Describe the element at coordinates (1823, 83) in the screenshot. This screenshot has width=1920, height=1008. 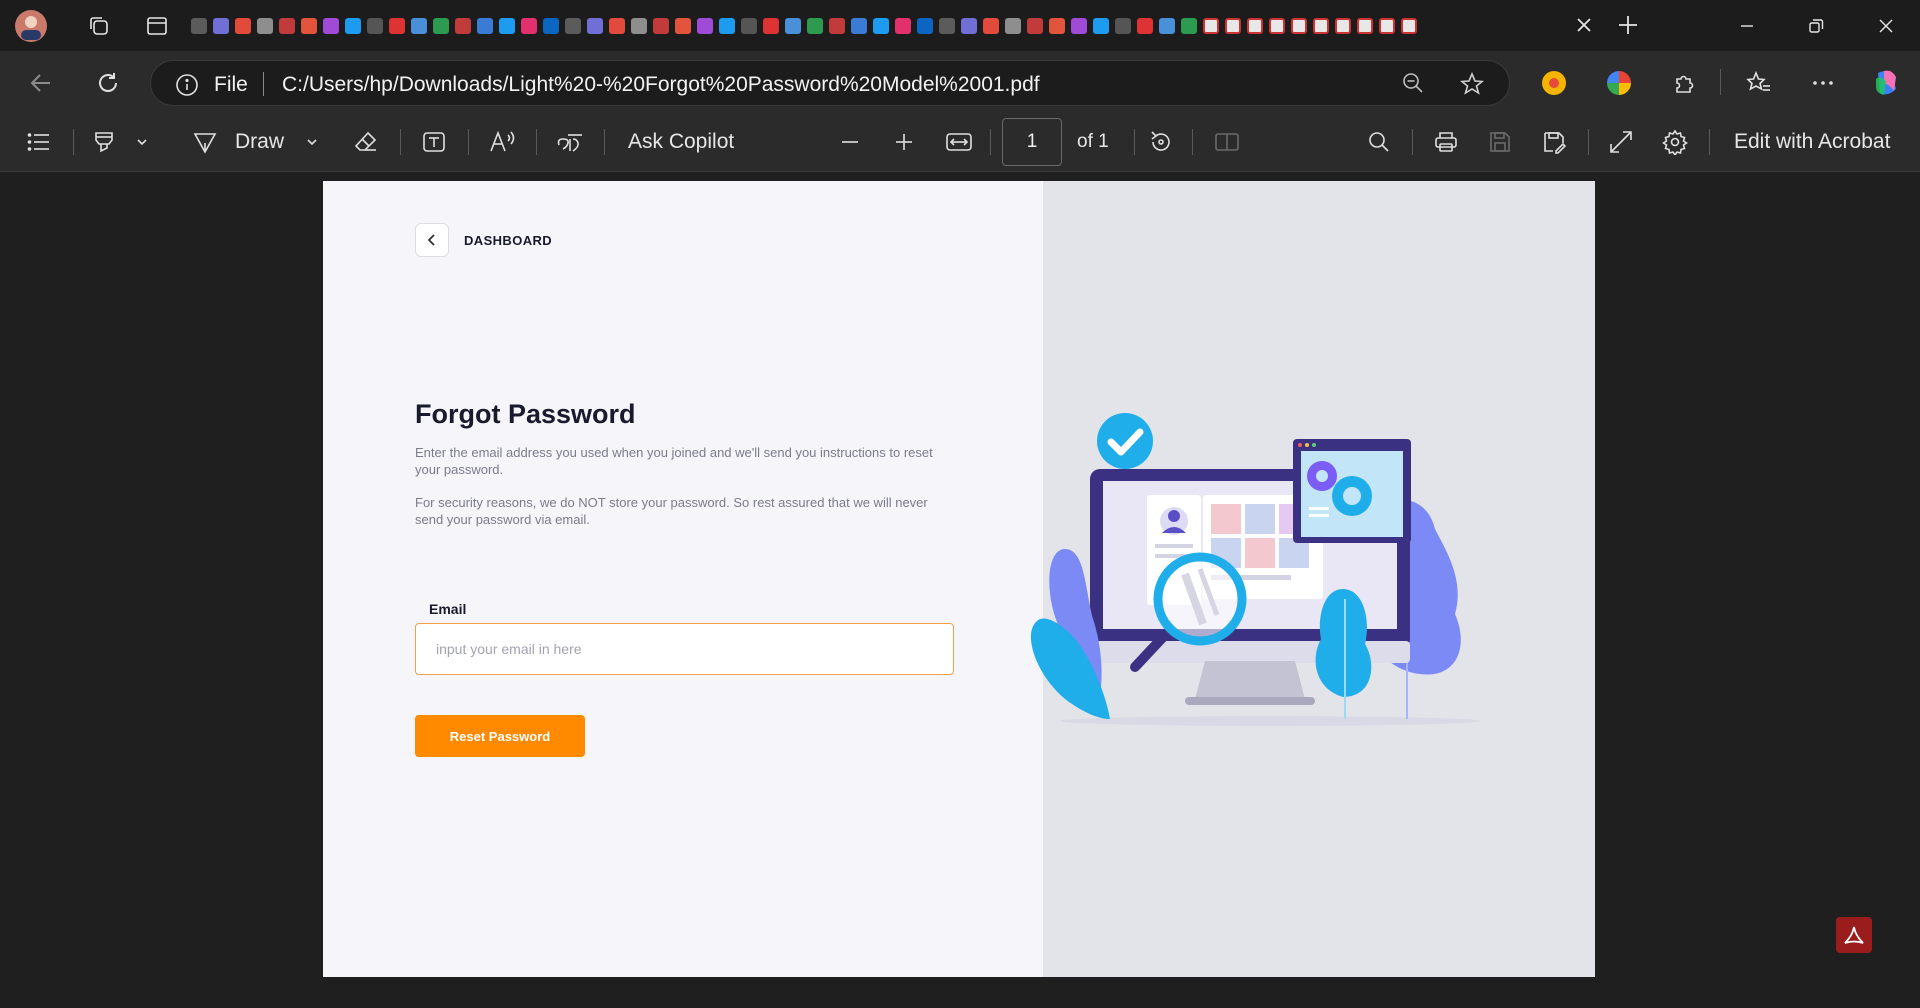
I see `more-options-icon` at that location.